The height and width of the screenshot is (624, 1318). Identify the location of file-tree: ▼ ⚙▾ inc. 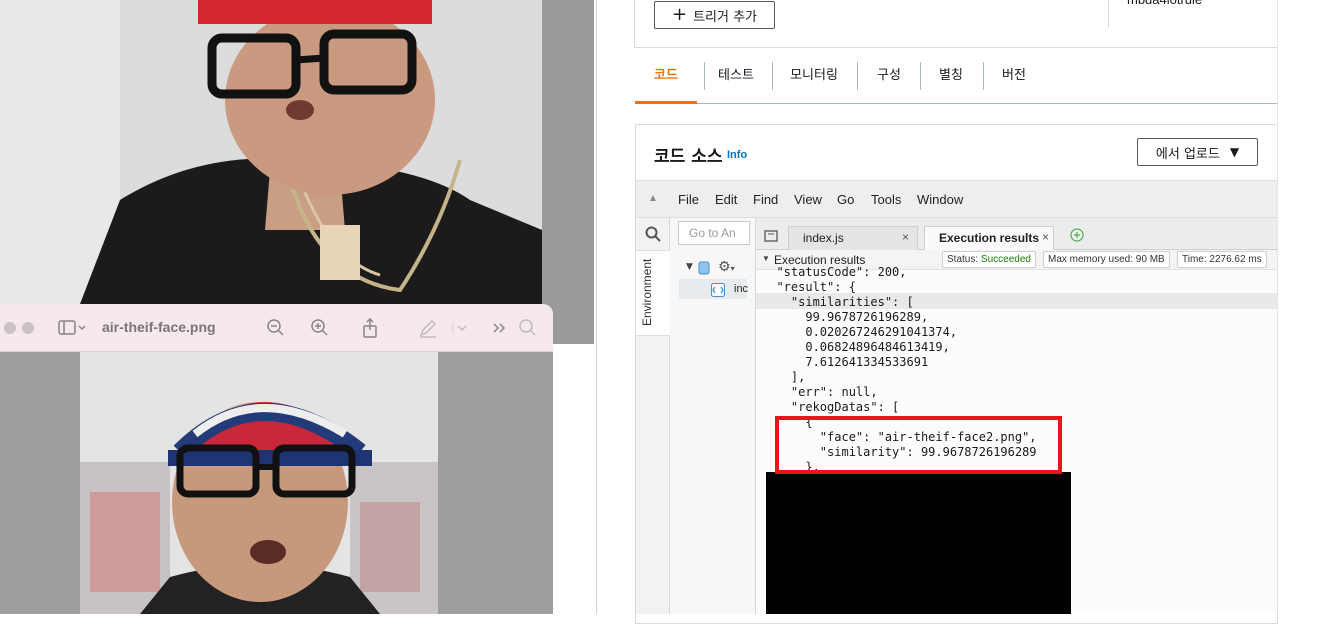
(713, 416).